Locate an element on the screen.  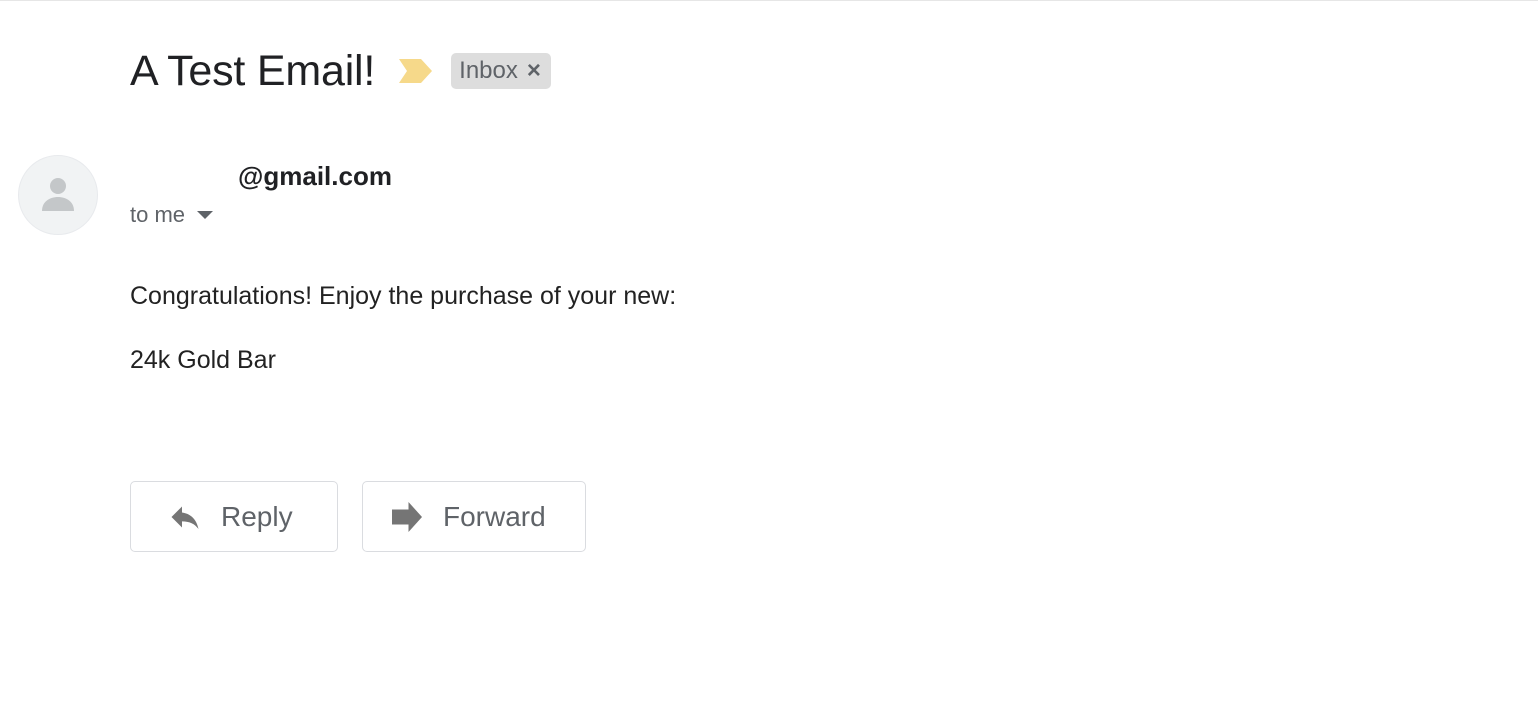
forward-label: Forward is located at coordinates (494, 516).